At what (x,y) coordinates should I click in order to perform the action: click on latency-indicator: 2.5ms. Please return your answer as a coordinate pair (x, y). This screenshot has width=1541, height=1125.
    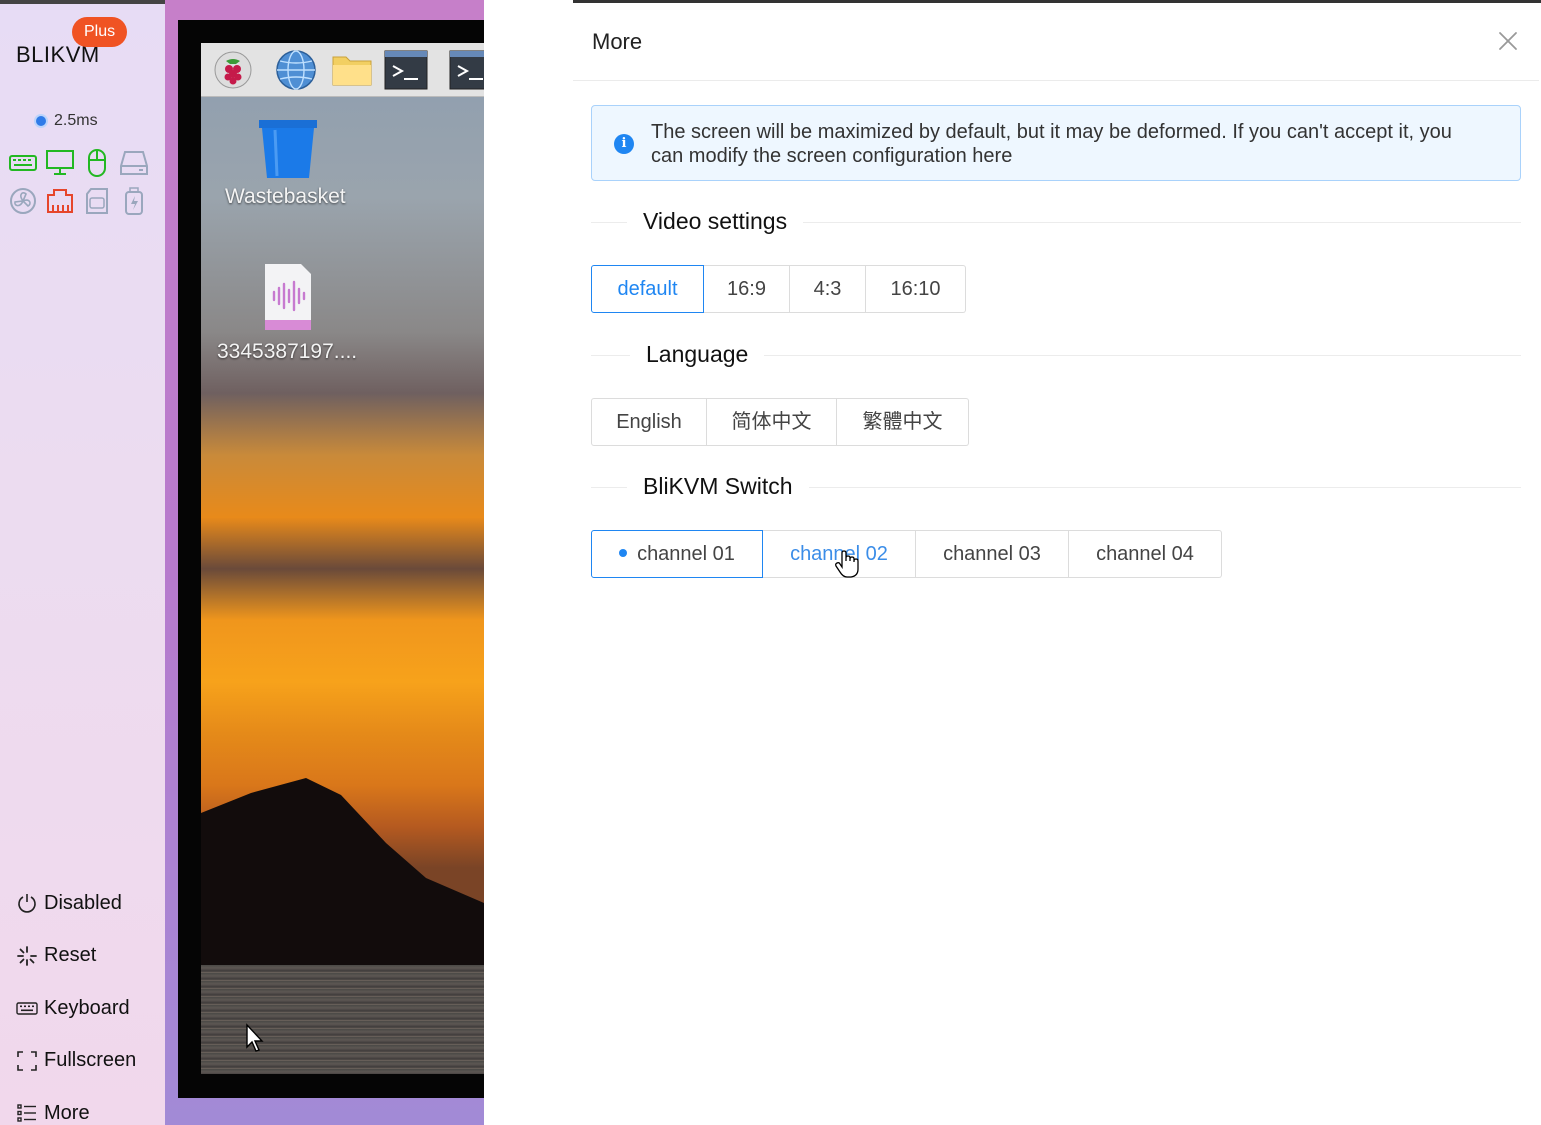
    Looking at the image, I should click on (67, 121).